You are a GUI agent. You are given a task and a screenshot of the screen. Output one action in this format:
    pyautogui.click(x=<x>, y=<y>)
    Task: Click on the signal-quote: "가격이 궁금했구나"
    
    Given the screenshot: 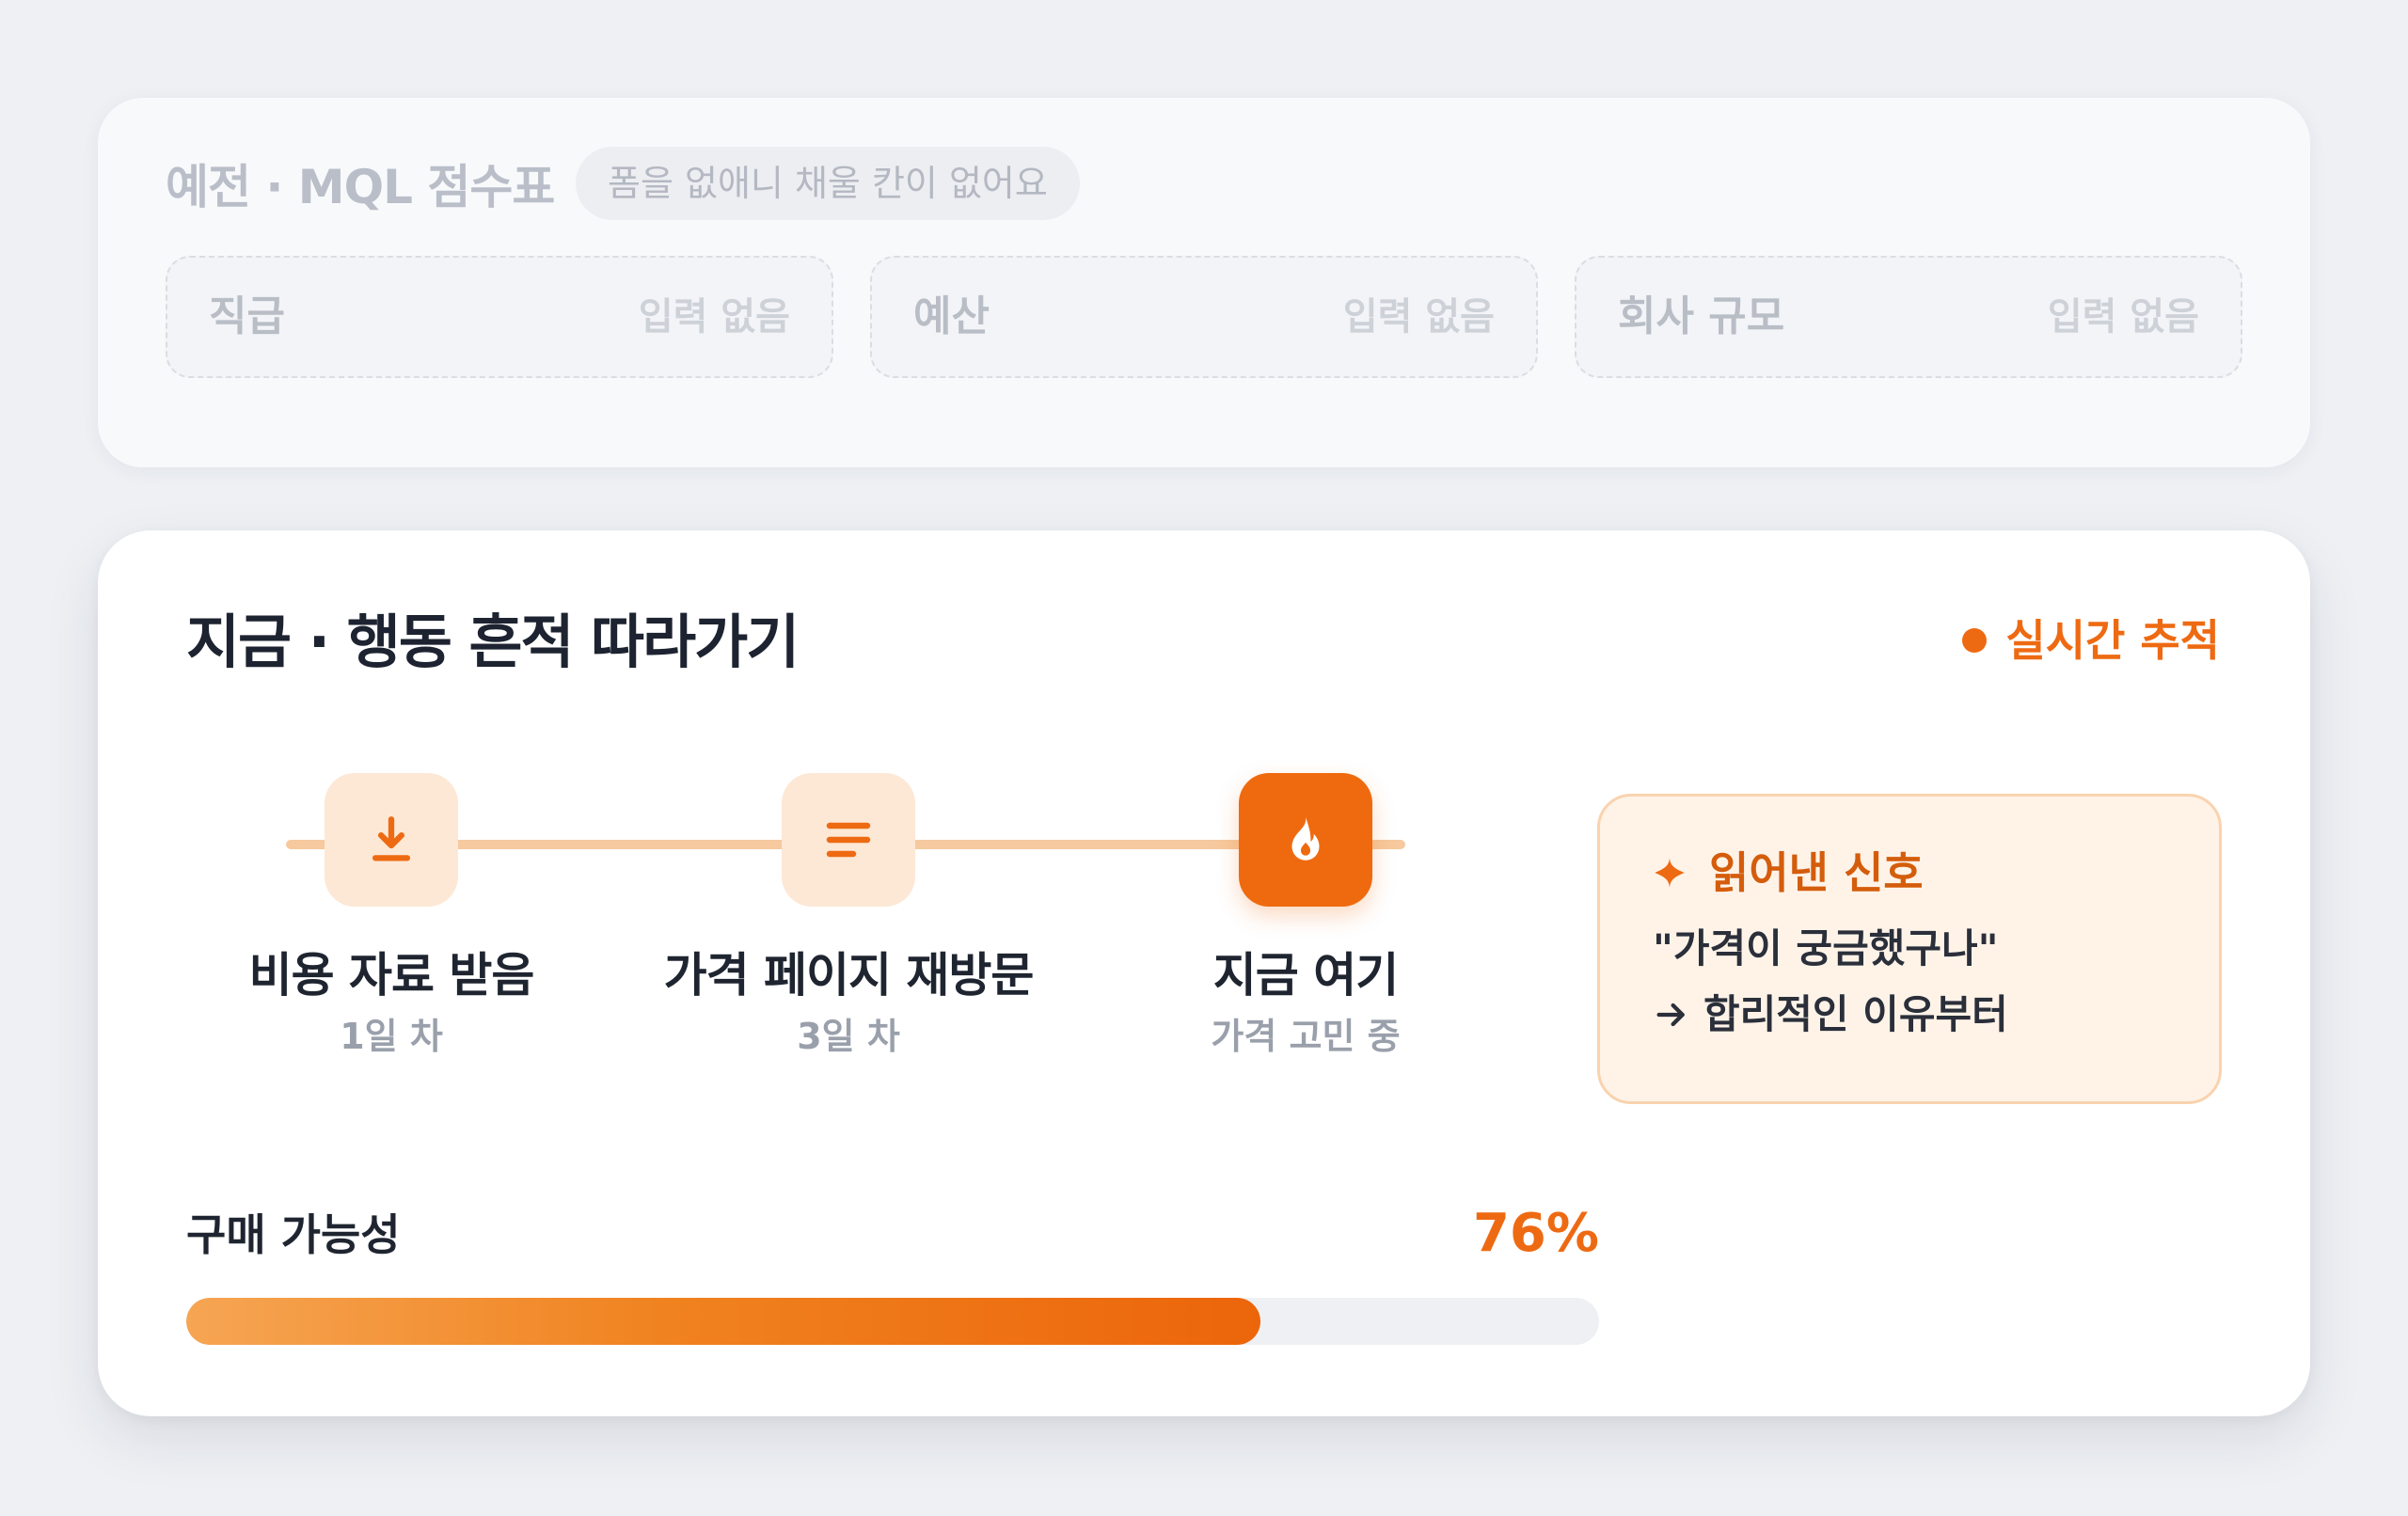 What is the action you would take?
    pyautogui.click(x=1826, y=948)
    